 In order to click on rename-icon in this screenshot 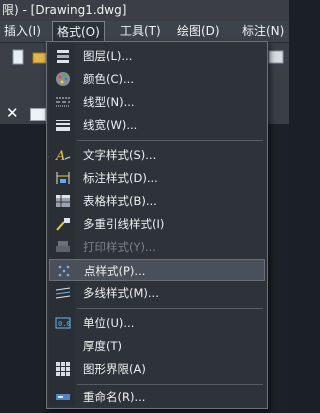, I will do `click(63, 397)`.